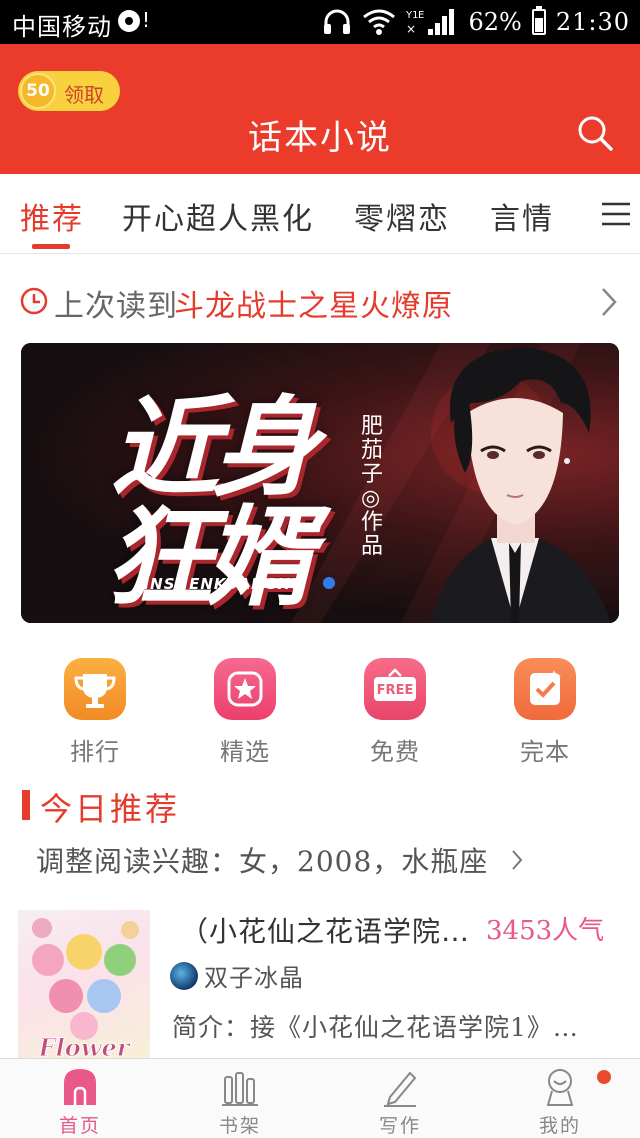 This screenshot has height=1138, width=640. Describe the element at coordinates (79, 1126) in the screenshot. I see `nav-home-label: 首页` at that location.